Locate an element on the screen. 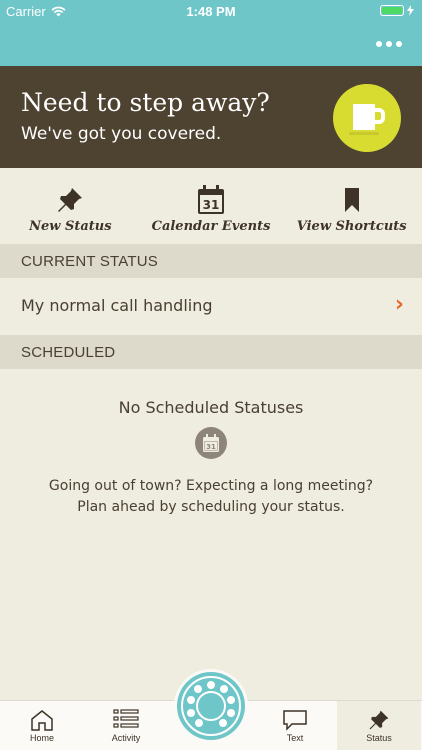 The height and width of the screenshot is (750, 422). tab-status: Status is located at coordinates (379, 725).